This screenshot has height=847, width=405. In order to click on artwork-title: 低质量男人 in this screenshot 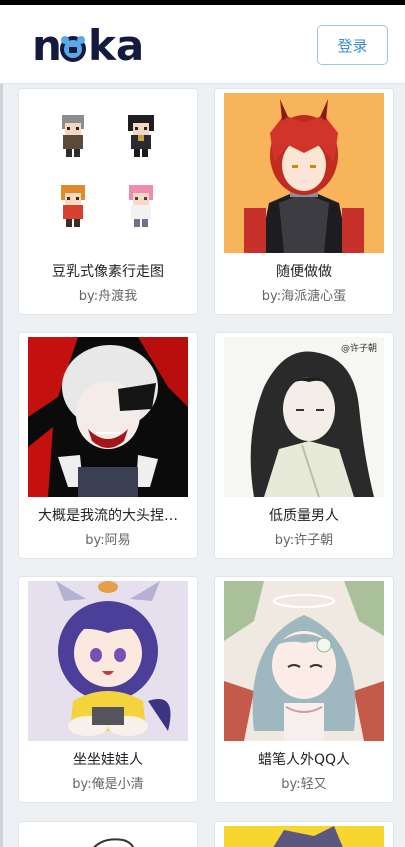, I will do `click(304, 516)`.